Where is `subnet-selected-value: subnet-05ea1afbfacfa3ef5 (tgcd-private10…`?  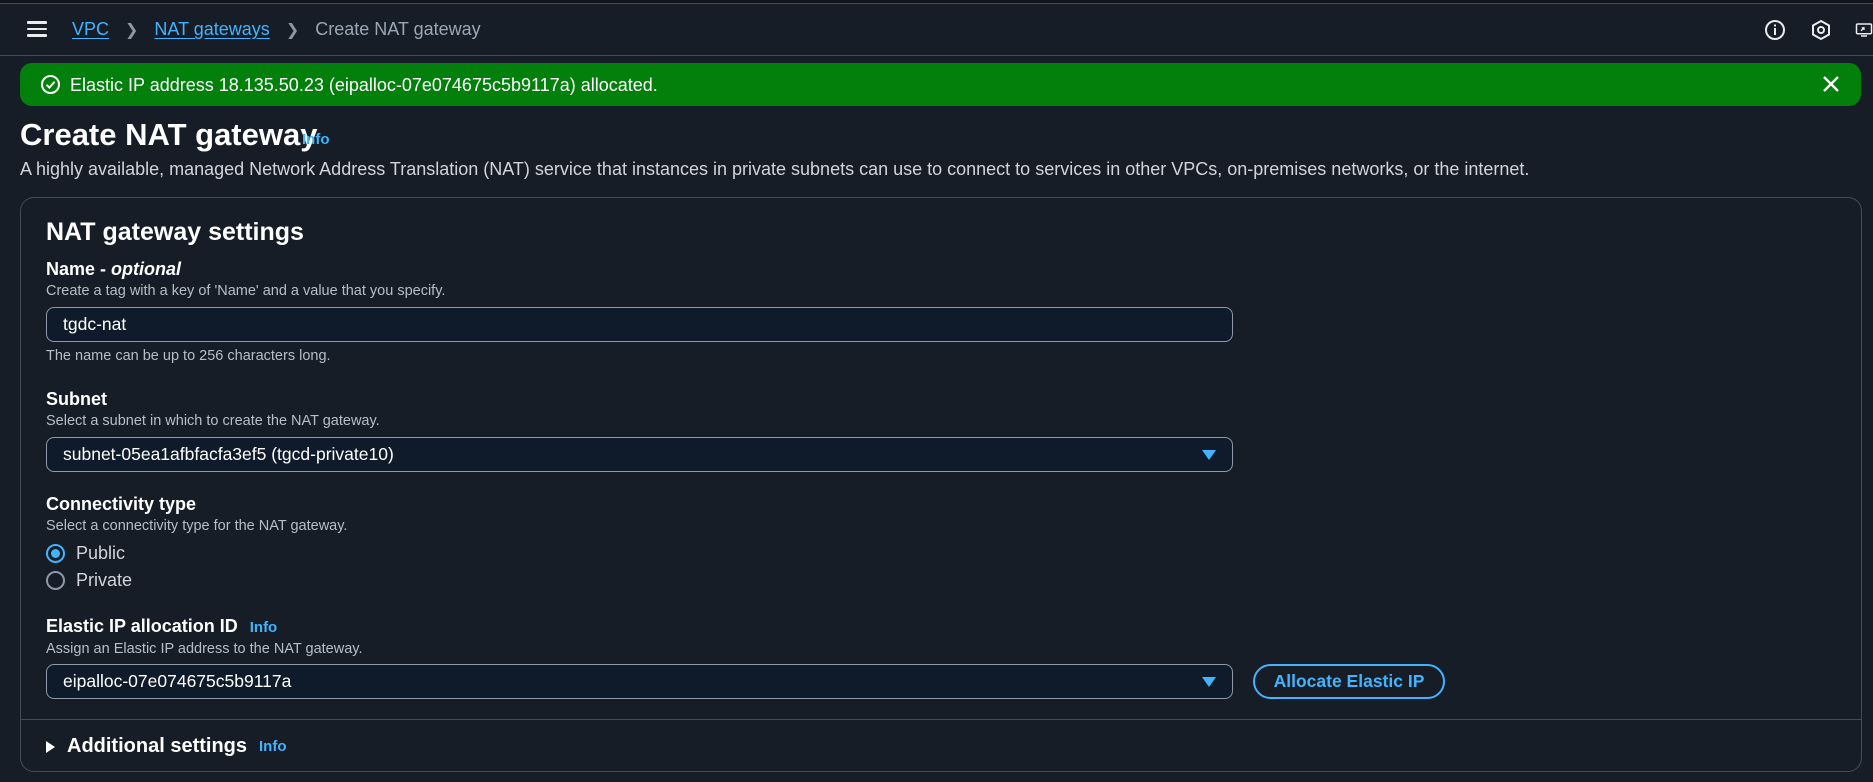 subnet-selected-value: subnet-05ea1afbfacfa3ef5 (tgcd-private10… is located at coordinates (228, 454).